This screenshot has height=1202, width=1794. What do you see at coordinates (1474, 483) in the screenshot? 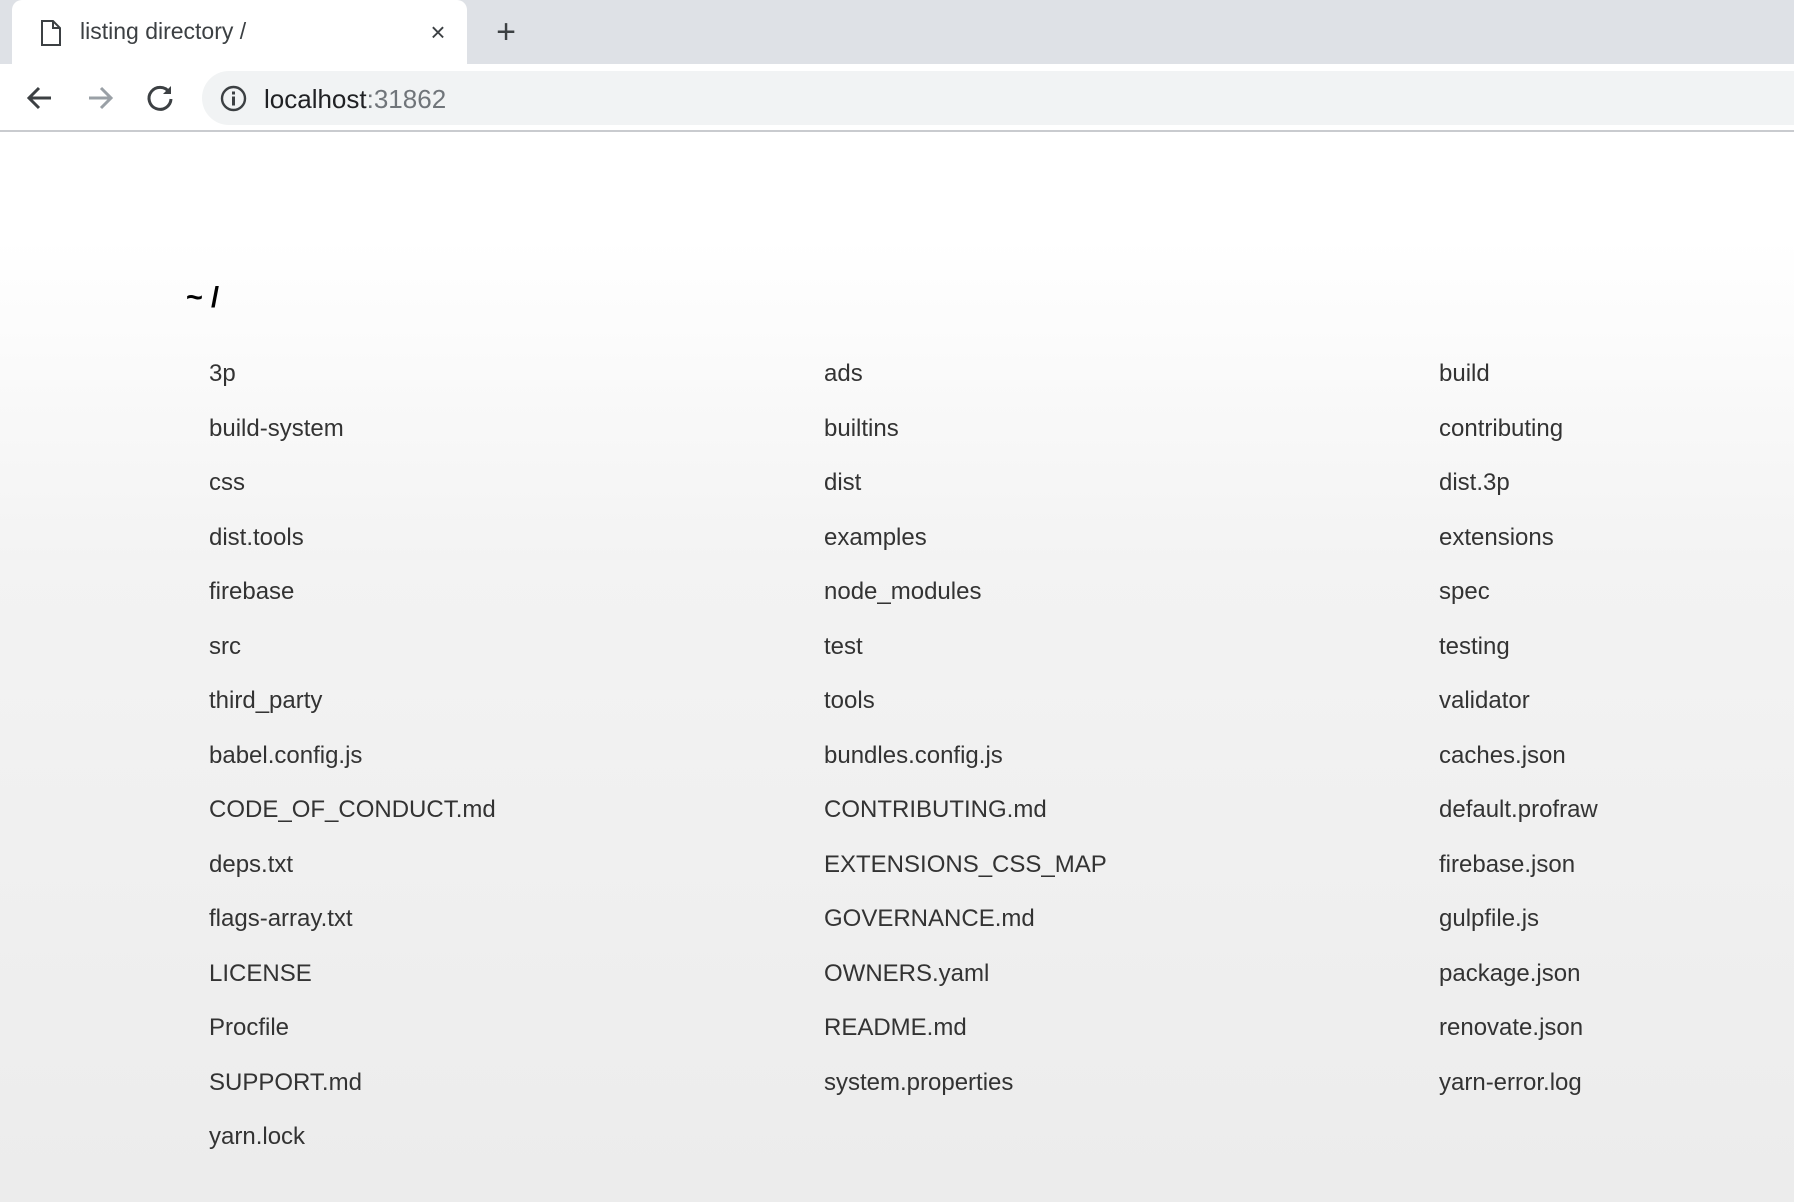
I see `file-link: dist.3p` at bounding box center [1474, 483].